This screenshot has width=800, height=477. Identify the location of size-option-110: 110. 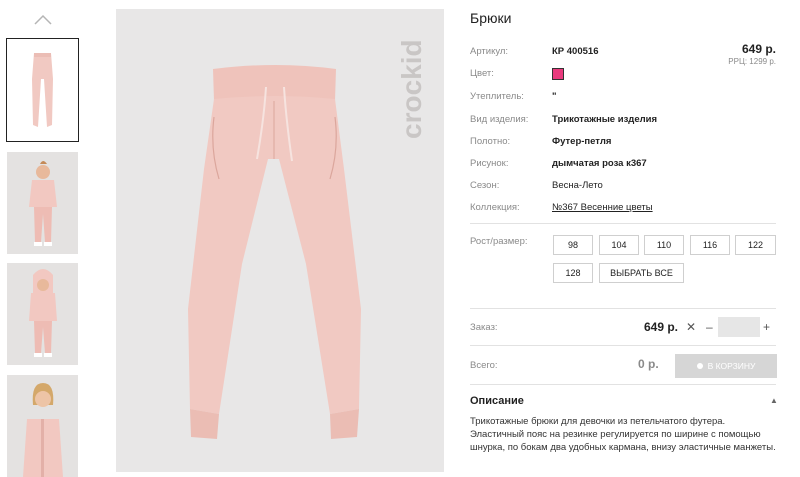
(664, 245).